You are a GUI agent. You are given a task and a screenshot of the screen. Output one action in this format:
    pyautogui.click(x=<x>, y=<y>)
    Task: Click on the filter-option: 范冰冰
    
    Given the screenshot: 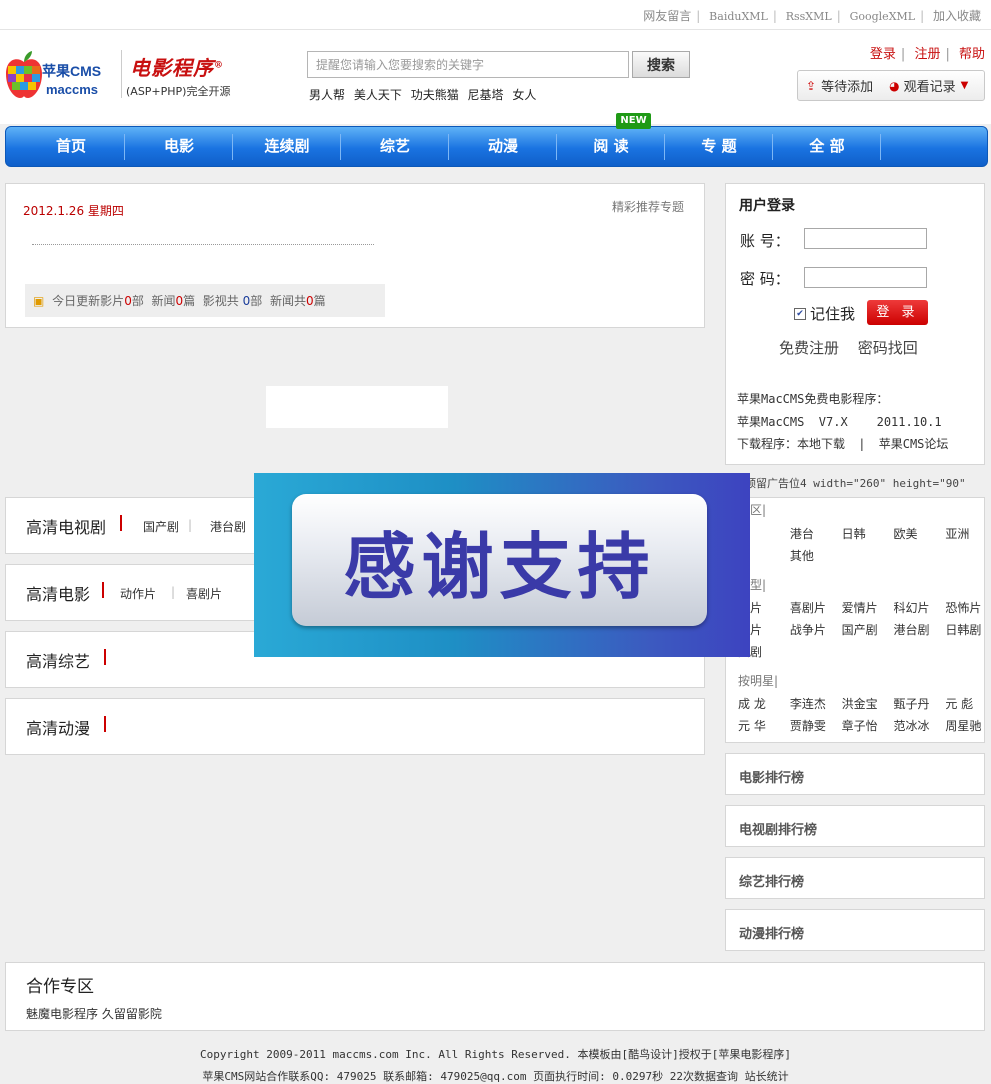 What is the action you would take?
    pyautogui.click(x=917, y=725)
    